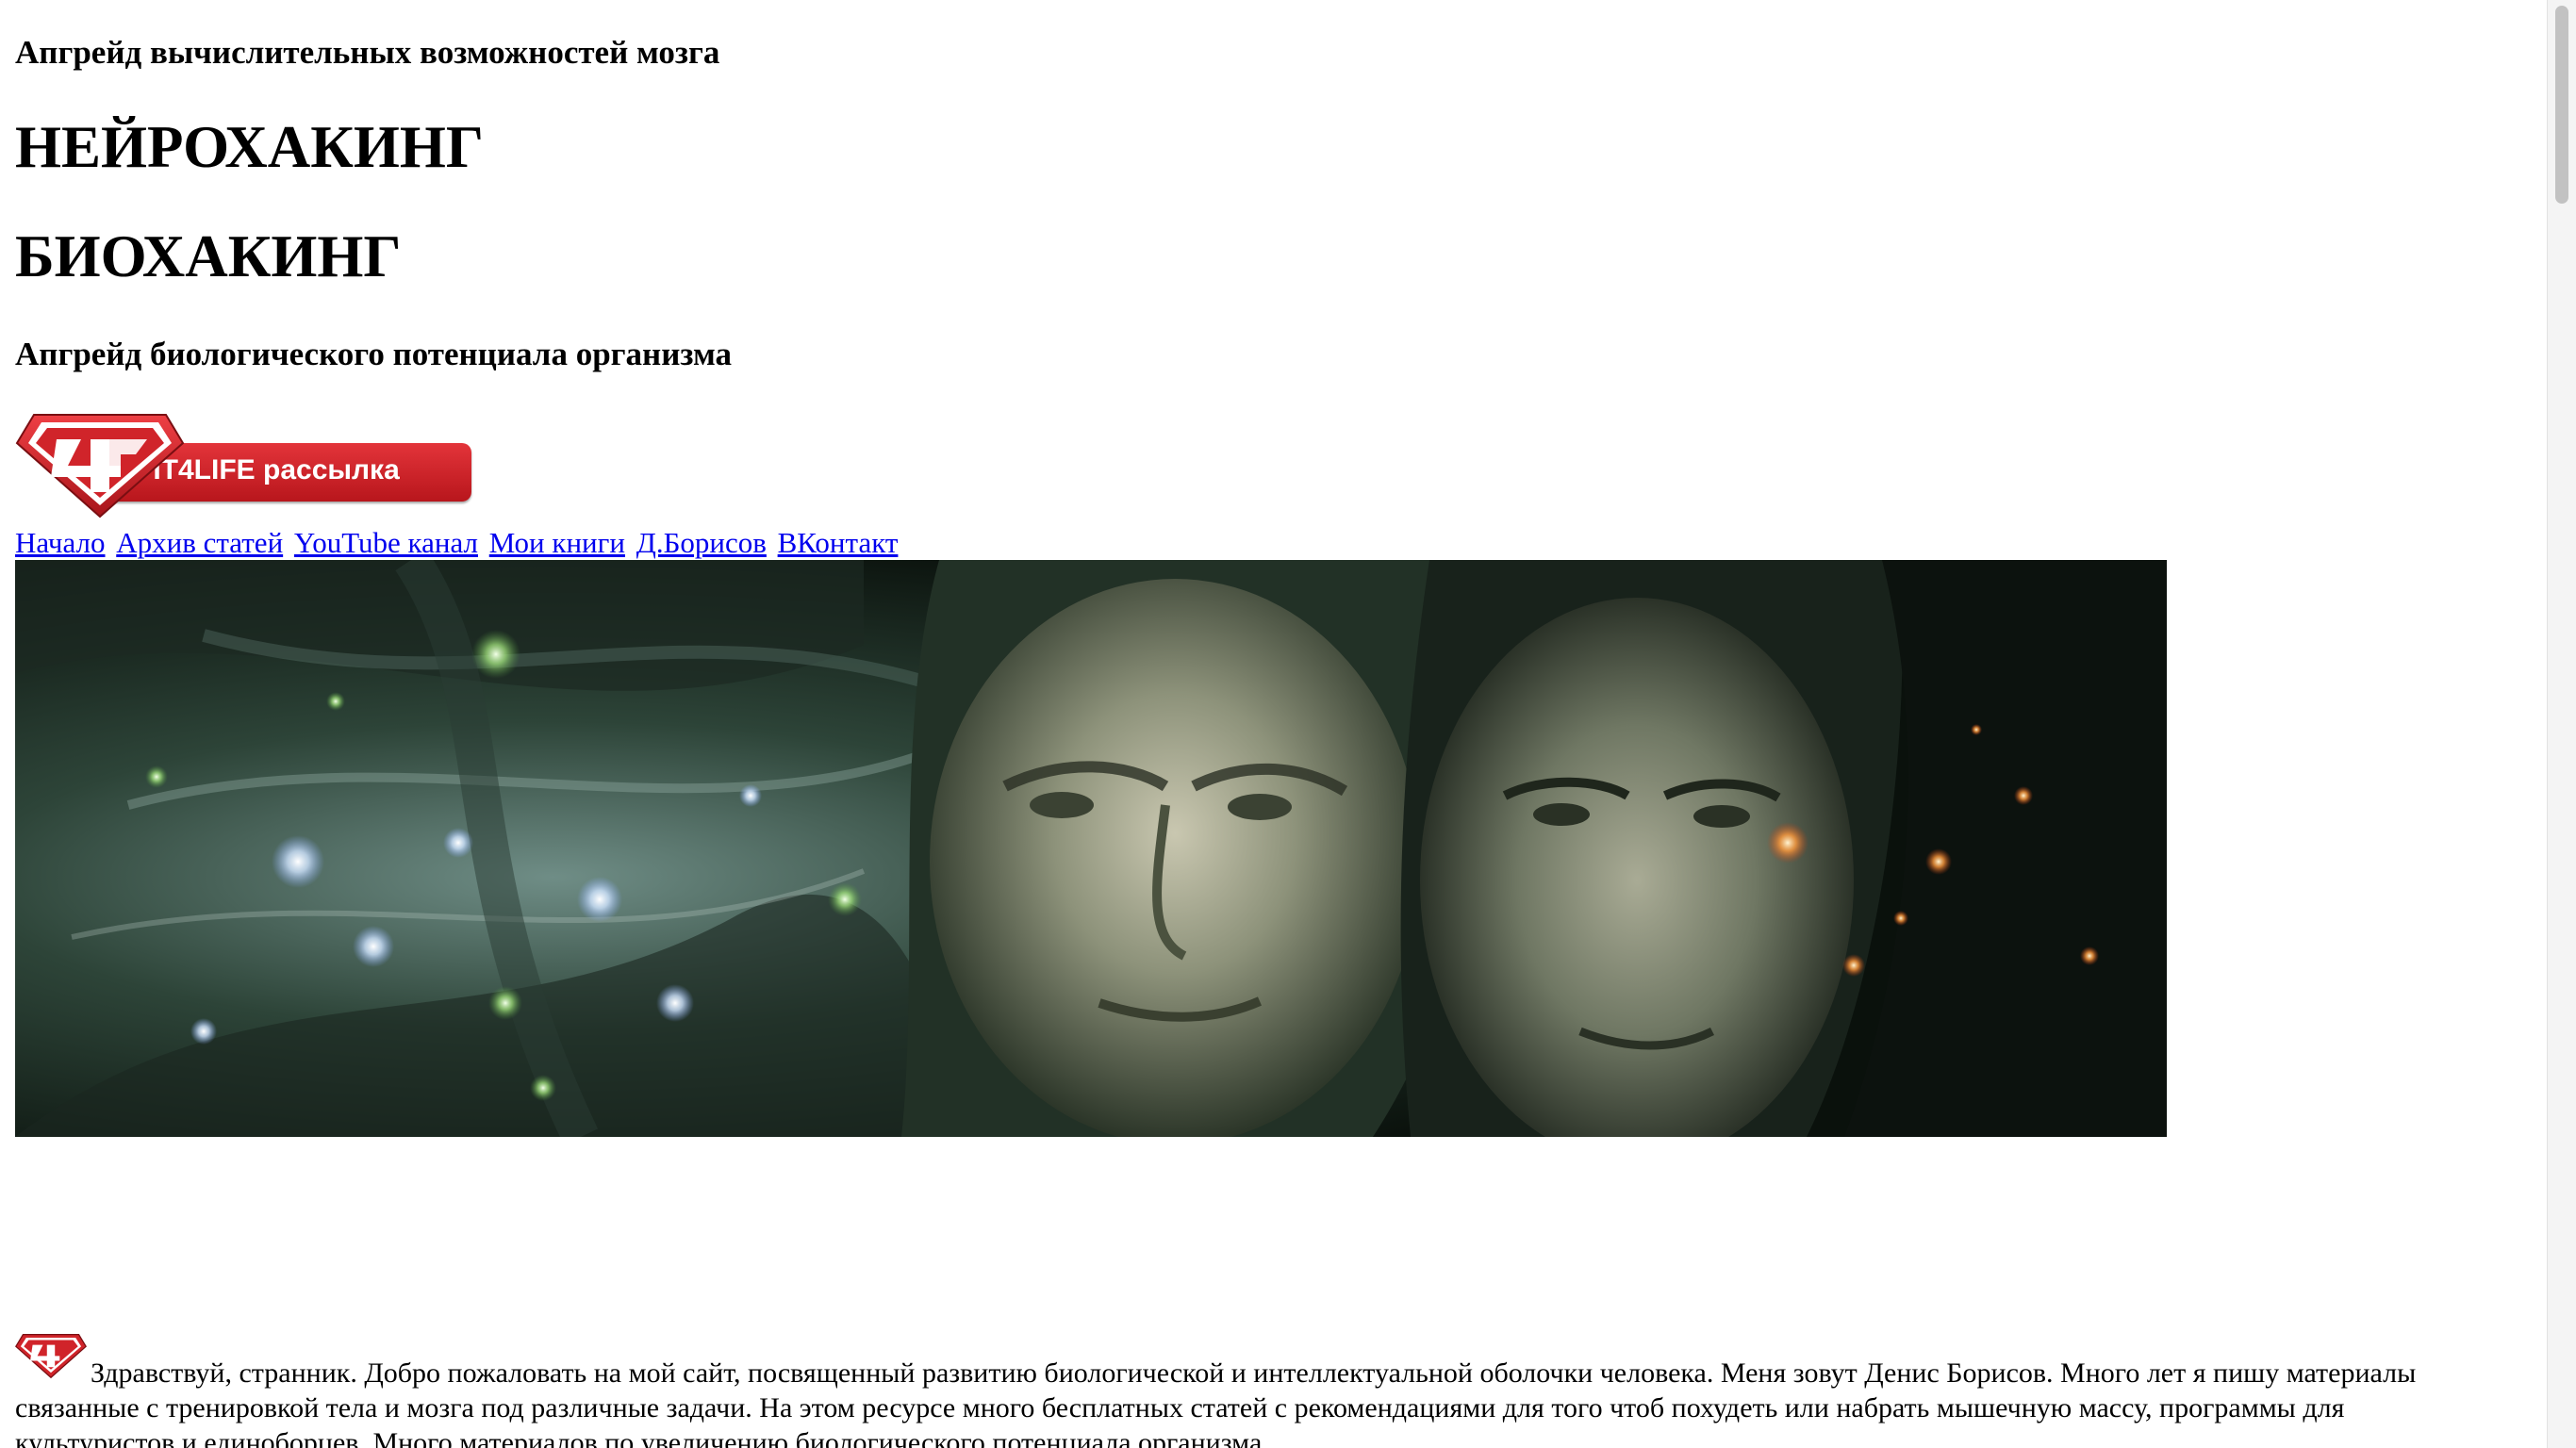 The height and width of the screenshot is (1448, 2576). I want to click on vertical-scrollbar, so click(2561, 724).